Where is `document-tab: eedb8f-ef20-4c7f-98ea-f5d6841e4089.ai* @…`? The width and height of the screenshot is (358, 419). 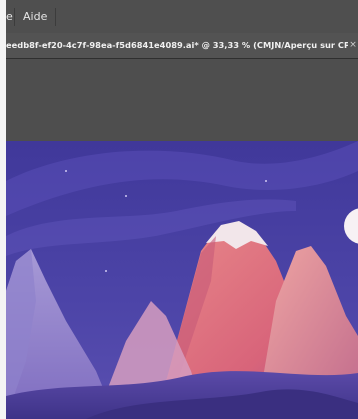 document-tab: eedb8f-ef20-4c7f-98ea-f5d6841e4089.ai* @… is located at coordinates (182, 45).